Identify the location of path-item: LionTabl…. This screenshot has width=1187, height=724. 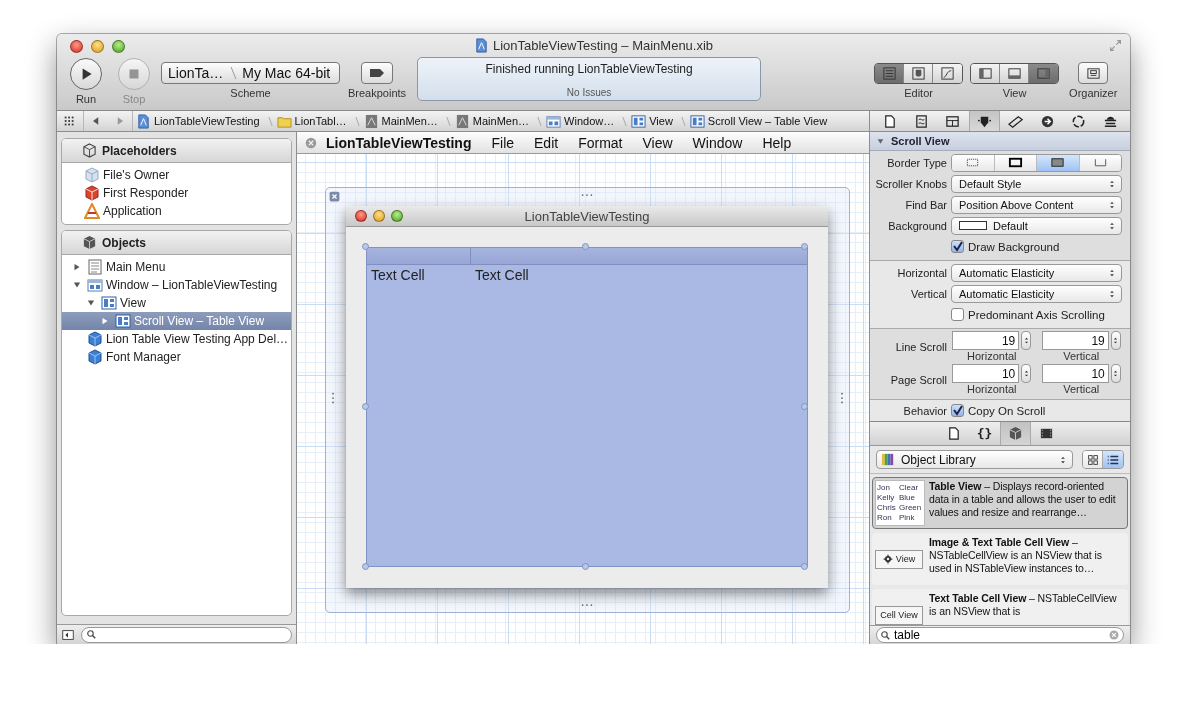
(311, 121).